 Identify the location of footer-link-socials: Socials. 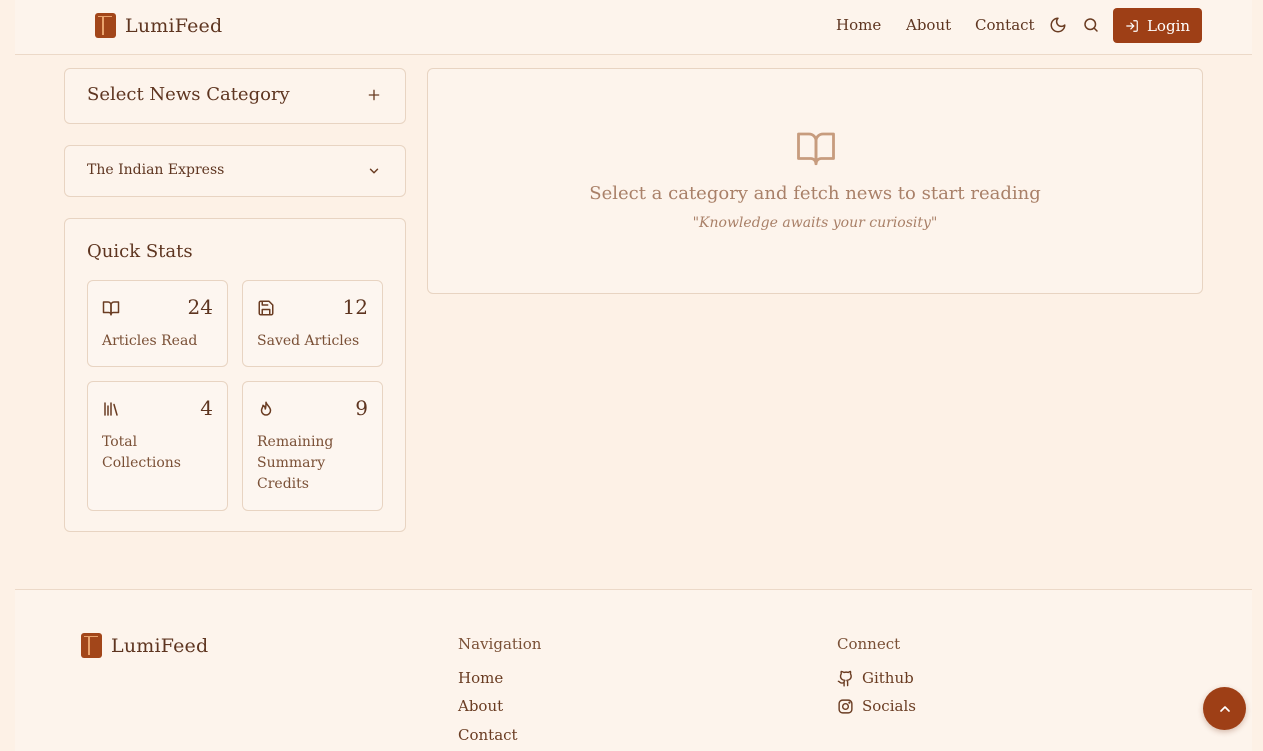
(876, 706).